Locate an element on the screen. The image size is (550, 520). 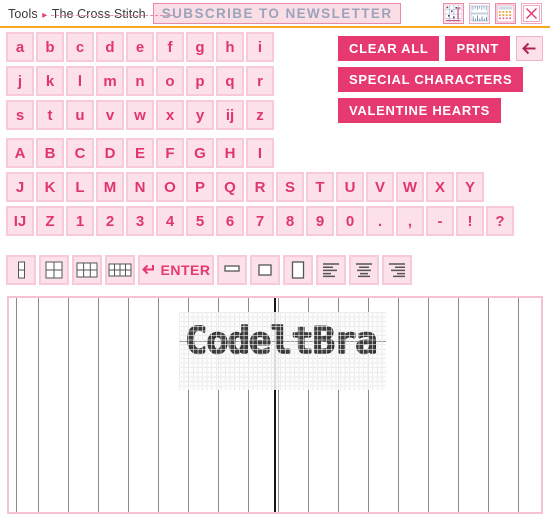
key-1: 1 is located at coordinates (80, 221).